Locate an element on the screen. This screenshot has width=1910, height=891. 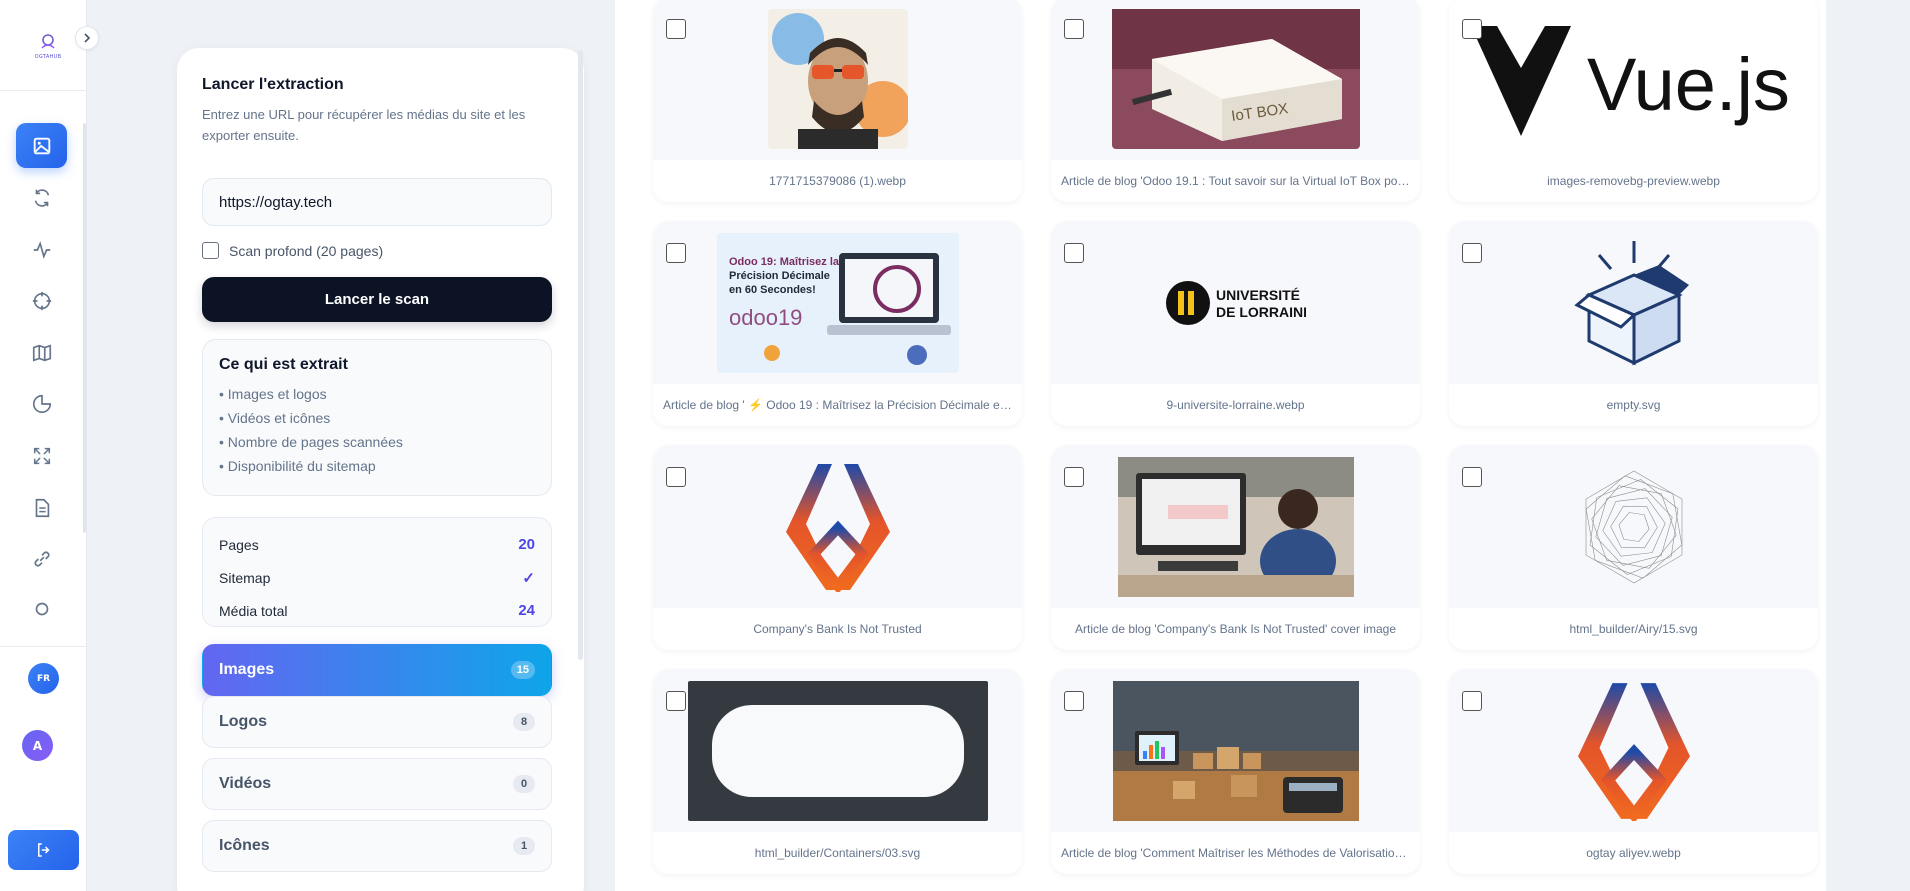
category-images: Images 15 is located at coordinates (377, 670).